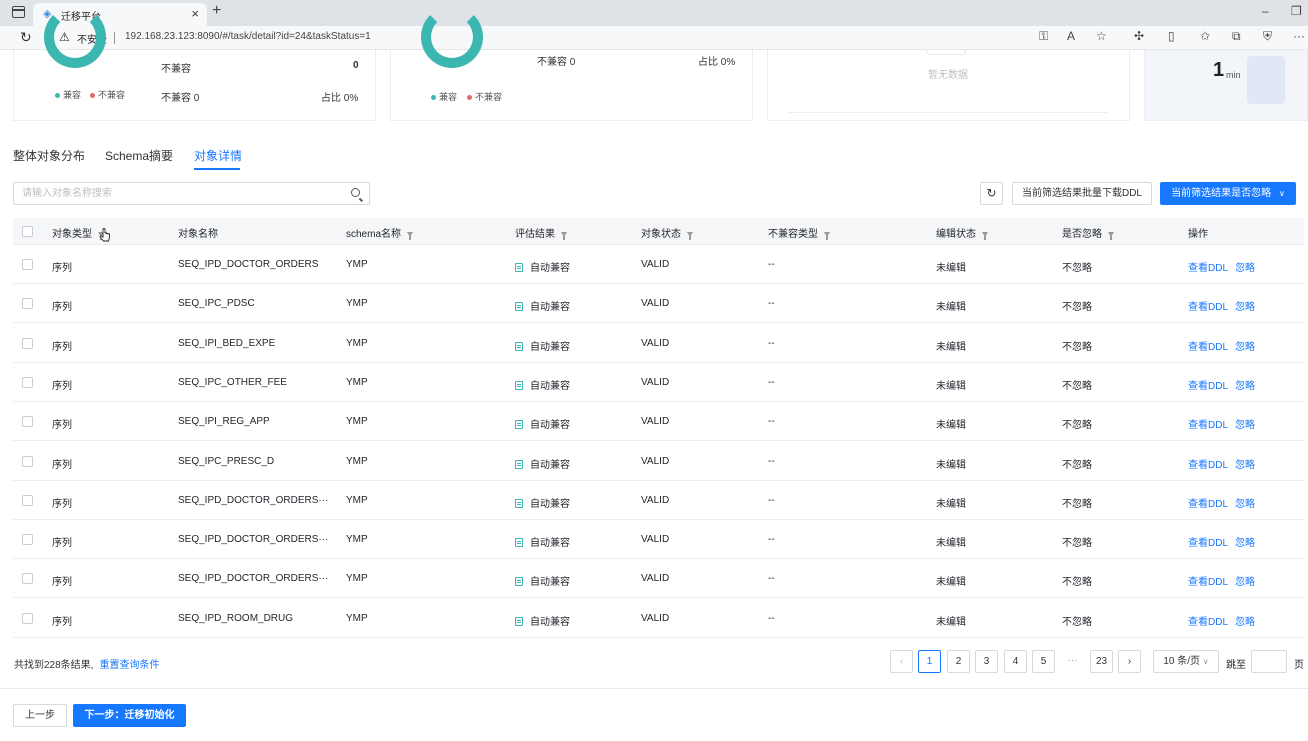 Image resolution: width=1308 pixels, height=741 pixels. I want to click on page-button: 3, so click(986, 661).